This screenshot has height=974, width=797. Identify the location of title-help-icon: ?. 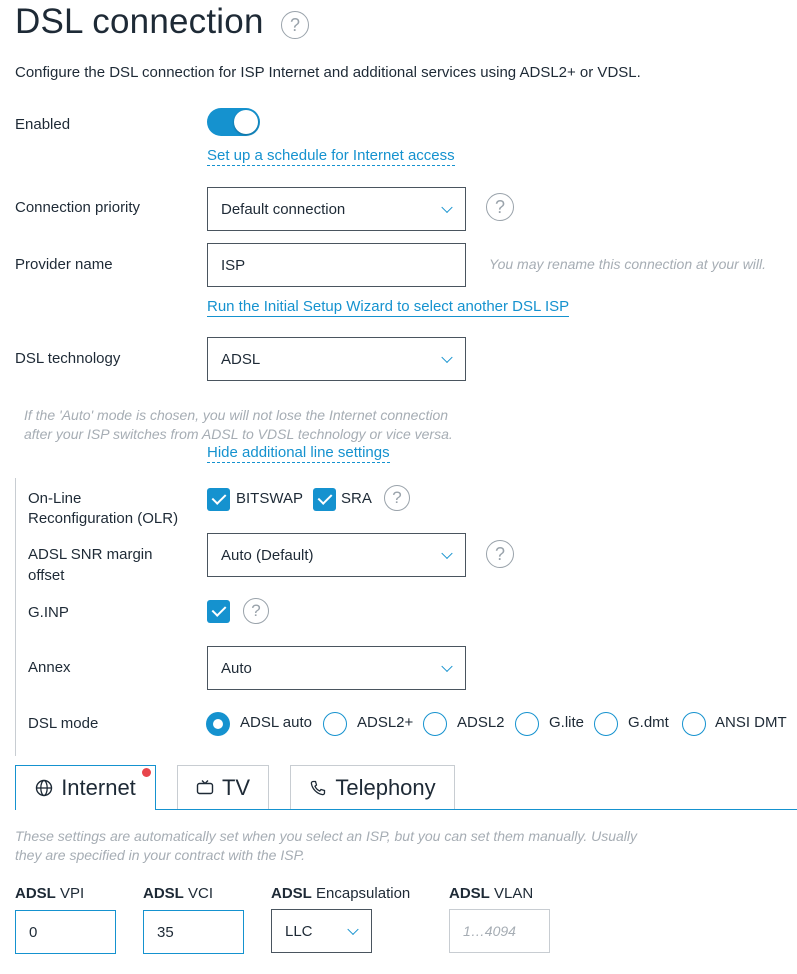
(295, 25).